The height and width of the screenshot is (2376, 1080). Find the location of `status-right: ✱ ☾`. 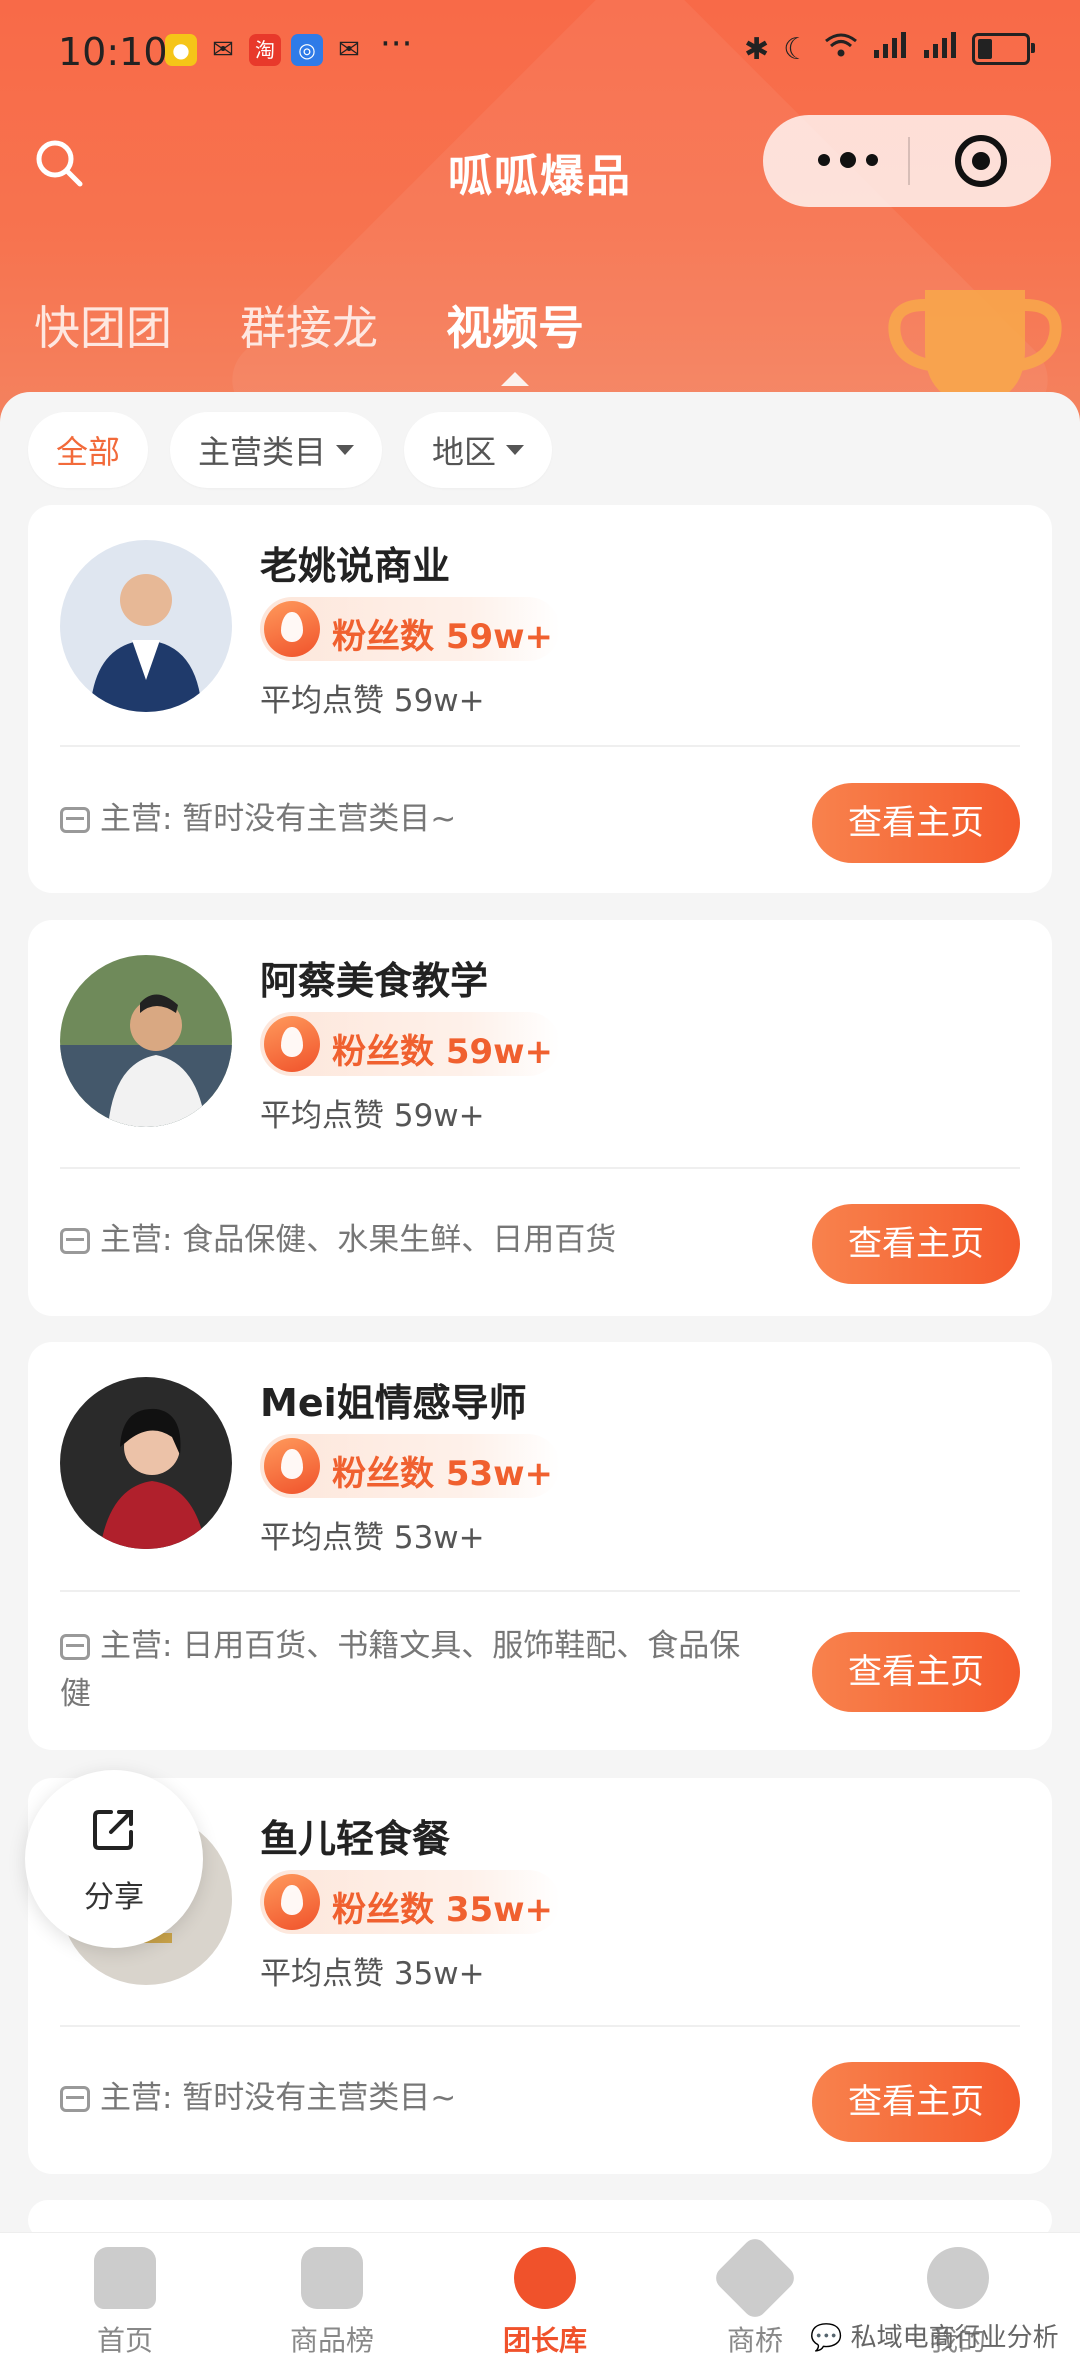

status-right: ✱ ☾ is located at coordinates (889, 49).